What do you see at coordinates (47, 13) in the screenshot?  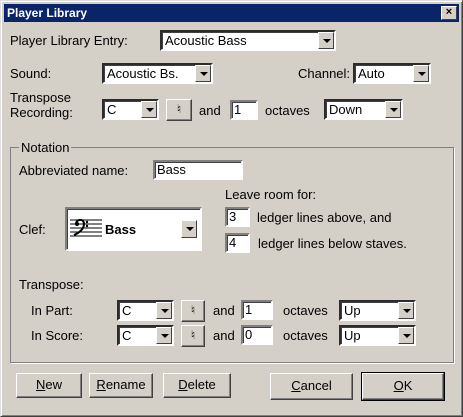 I see `window-title: Player Library` at bounding box center [47, 13].